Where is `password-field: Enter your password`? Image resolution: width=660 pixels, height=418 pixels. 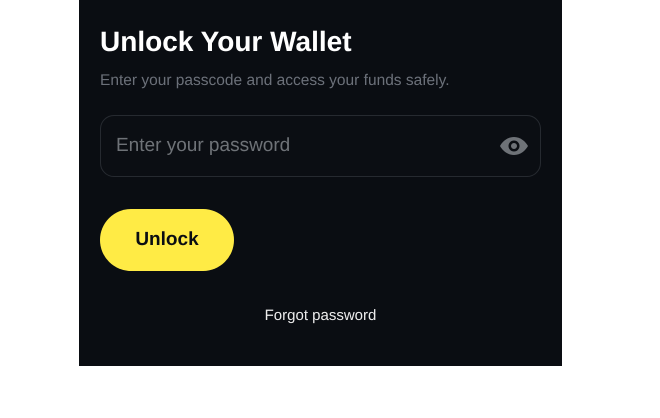
password-field: Enter your password is located at coordinates (320, 146).